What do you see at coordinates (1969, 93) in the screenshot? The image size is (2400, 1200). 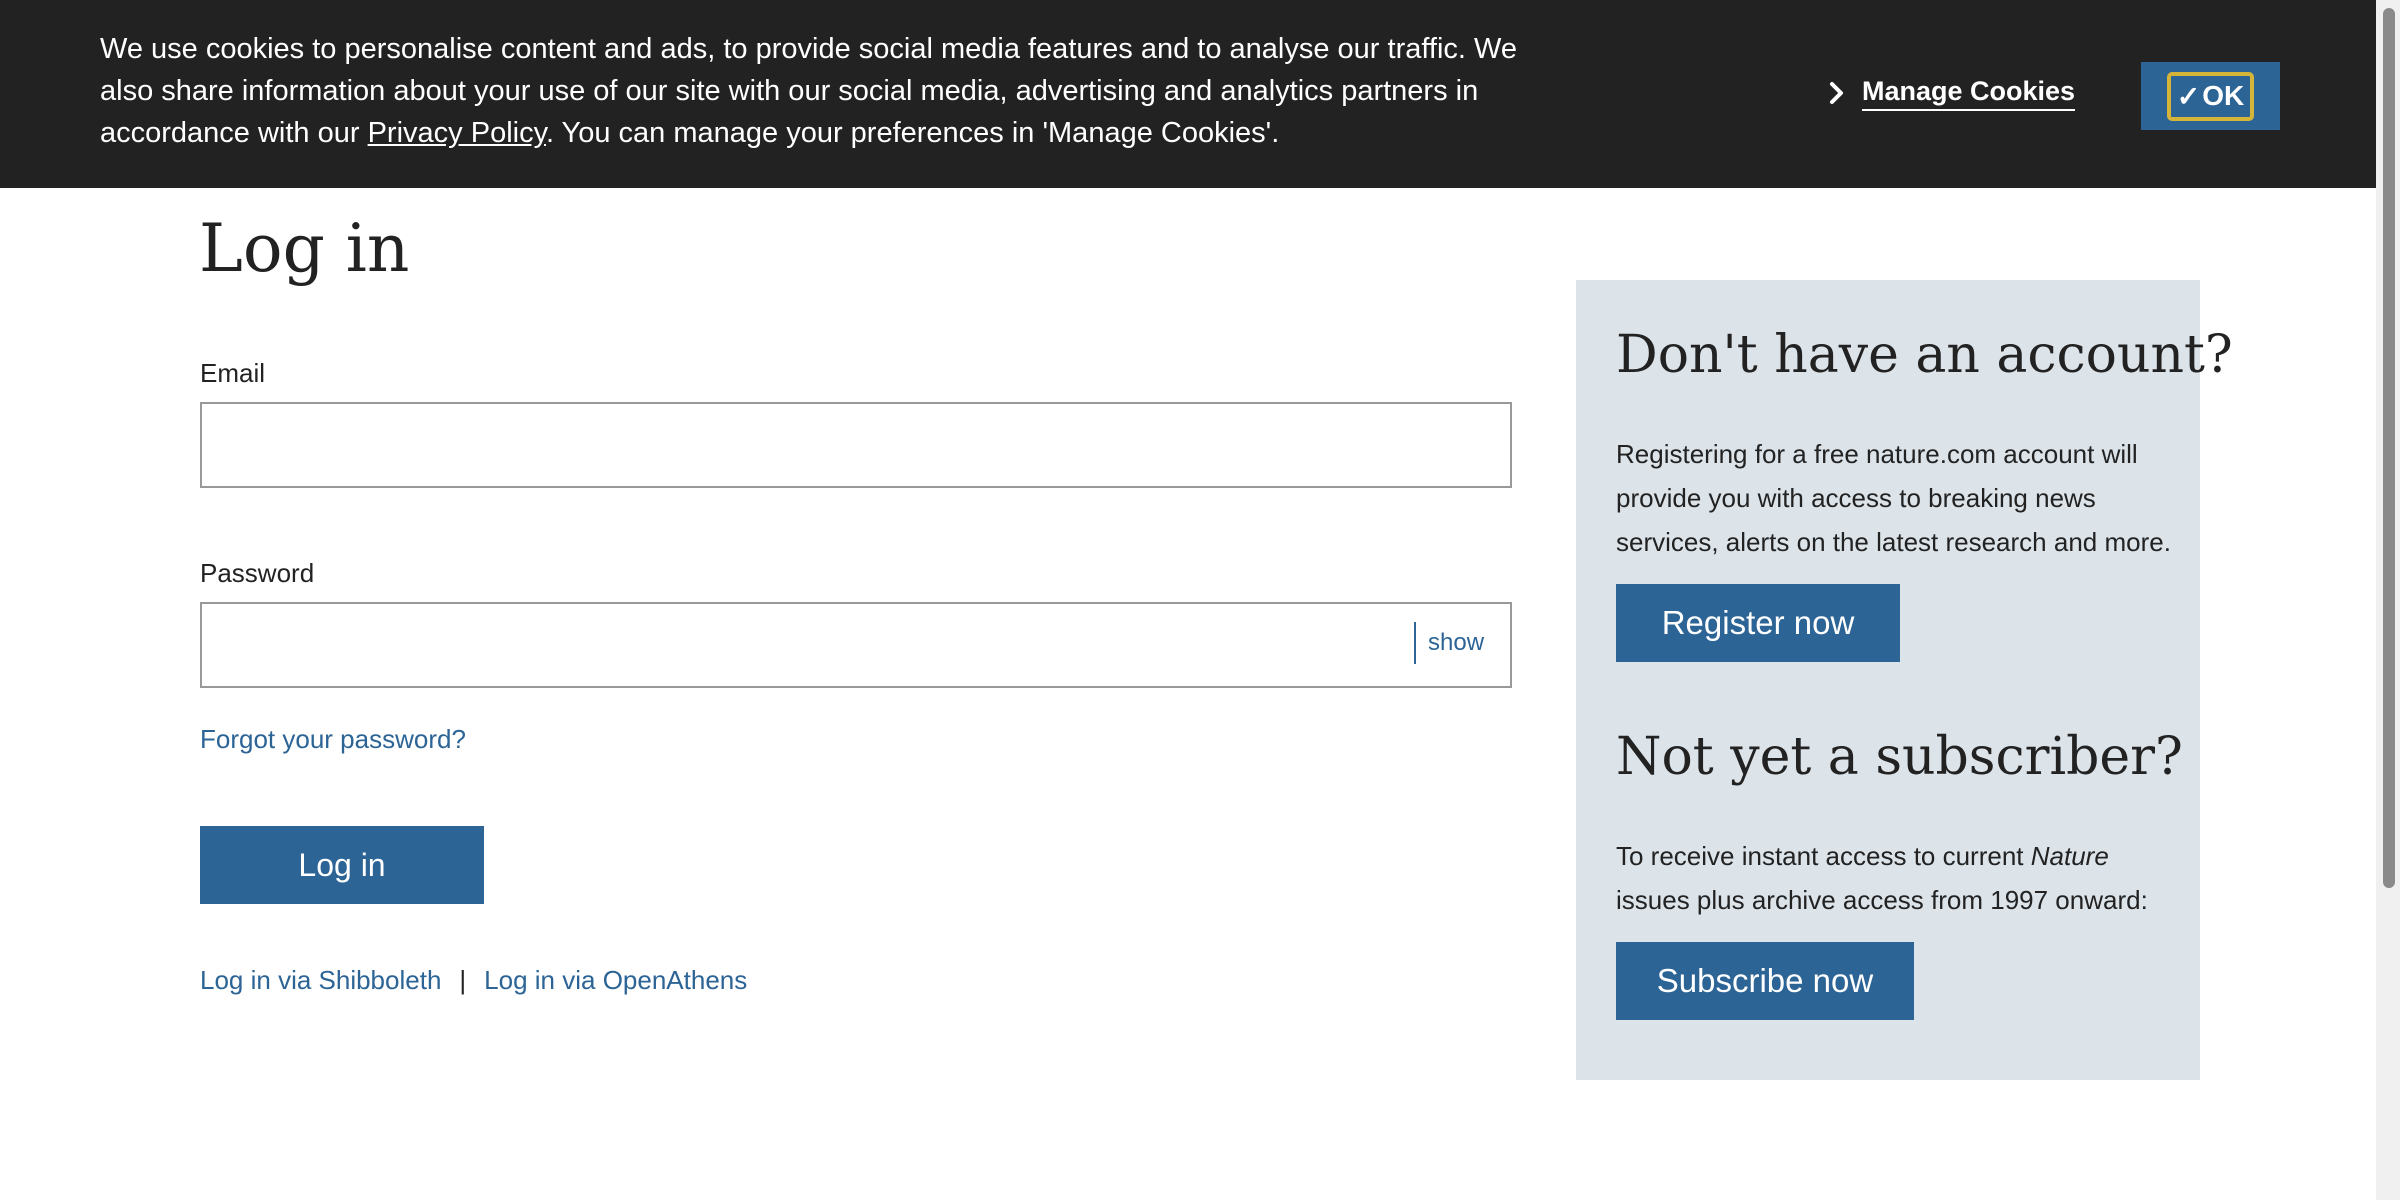 I see `manage-cookies-label: Manage Cookies` at bounding box center [1969, 93].